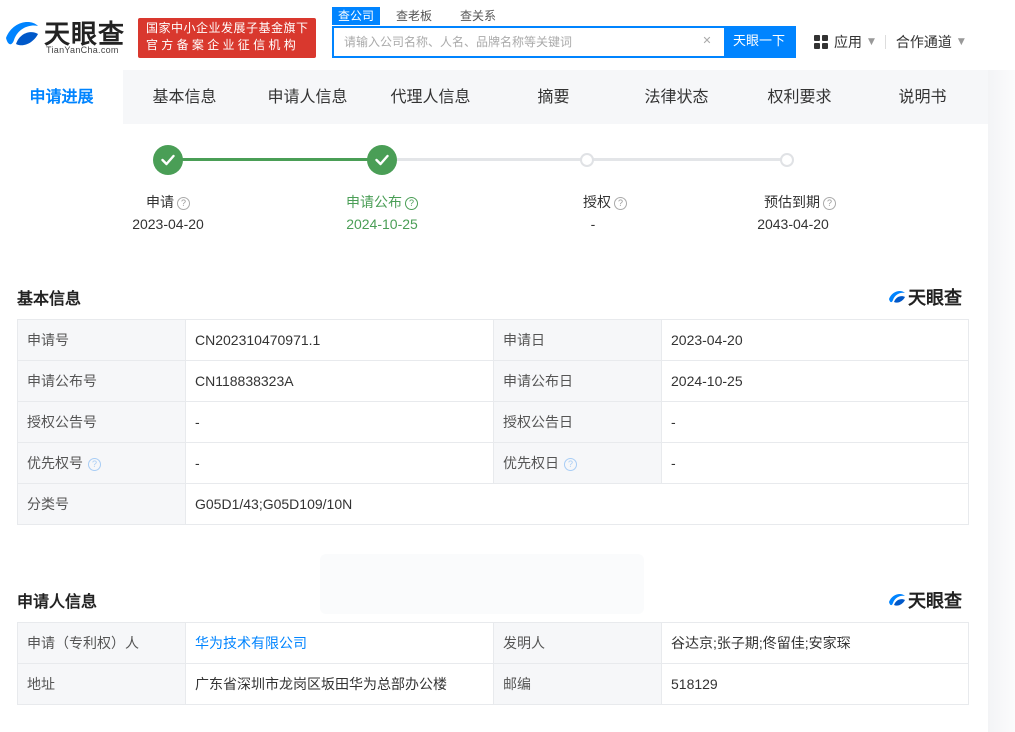  I want to click on table-row: 分类号 G05D1/43;G05D109/10N, so click(493, 504).